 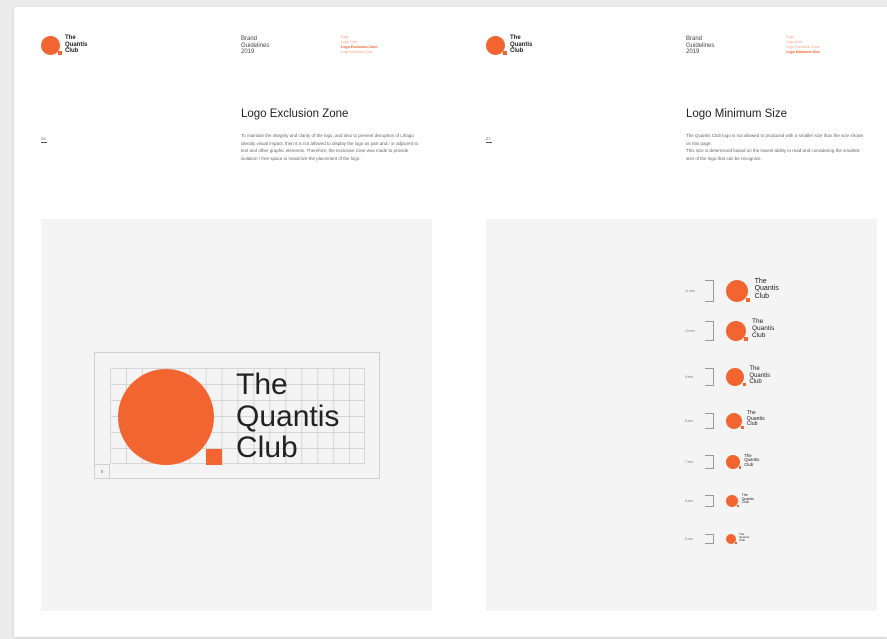 What do you see at coordinates (689, 462) in the screenshot?
I see `size-label: 7 mm` at bounding box center [689, 462].